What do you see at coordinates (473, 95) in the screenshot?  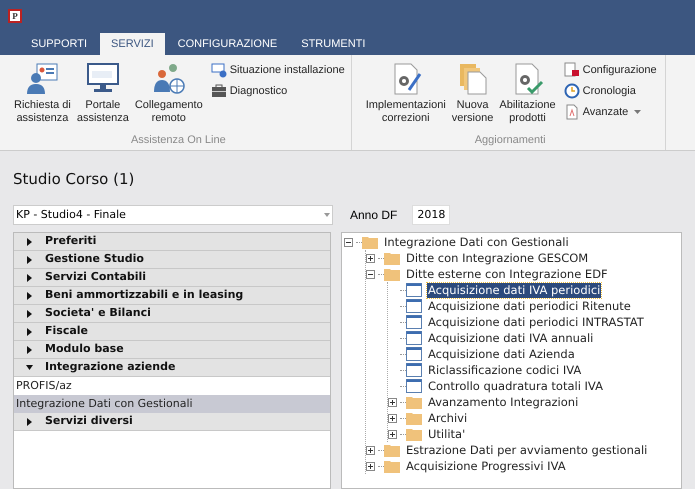 I see `ribbon-button: Nuova versione` at bounding box center [473, 95].